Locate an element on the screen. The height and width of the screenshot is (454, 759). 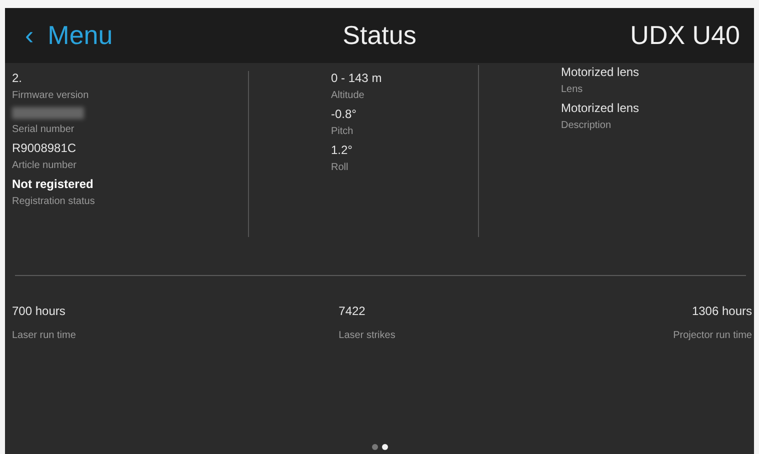
field-value: 0 - 143 m is located at coordinates (357, 78).